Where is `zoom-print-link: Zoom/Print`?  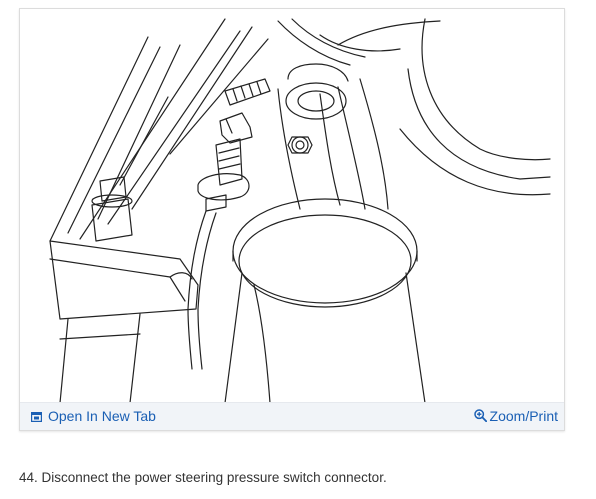 zoom-print-link: Zoom/Print is located at coordinates (515, 416).